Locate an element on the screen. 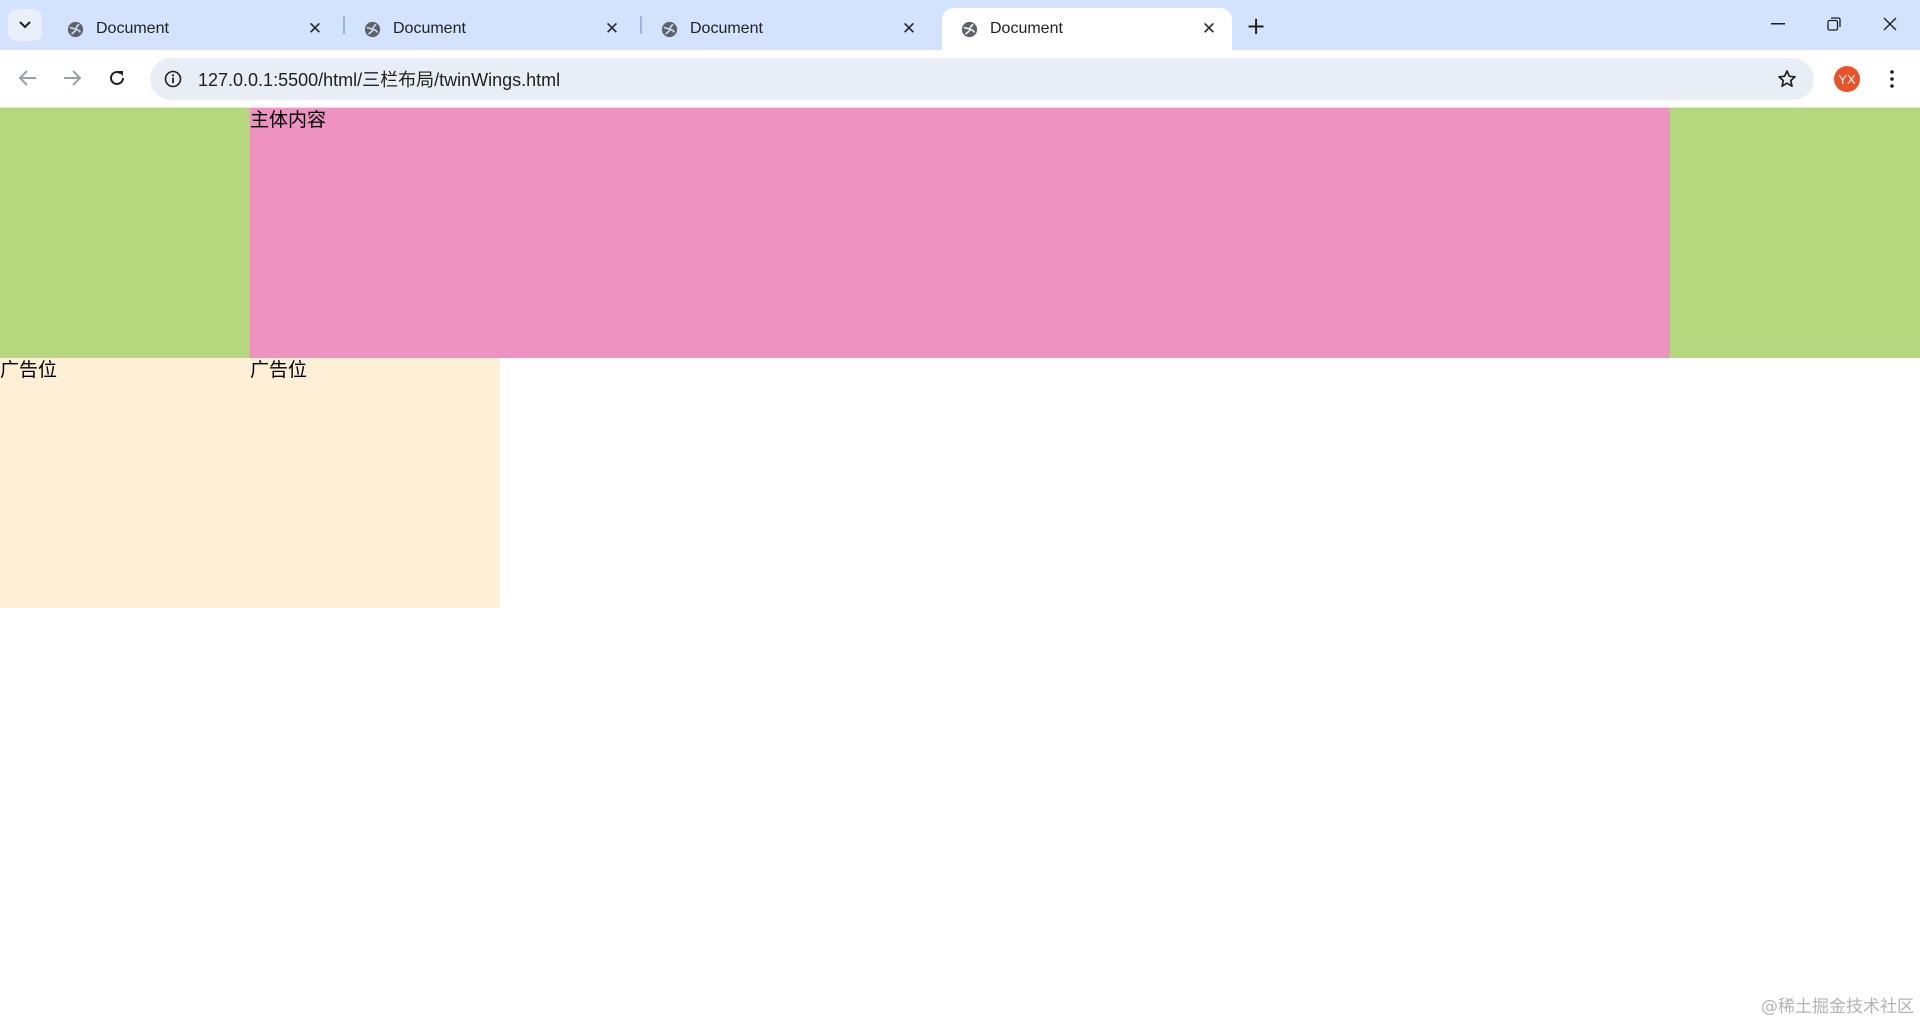 The height and width of the screenshot is (1021, 1920). bookmark-button is located at coordinates (1787, 79).